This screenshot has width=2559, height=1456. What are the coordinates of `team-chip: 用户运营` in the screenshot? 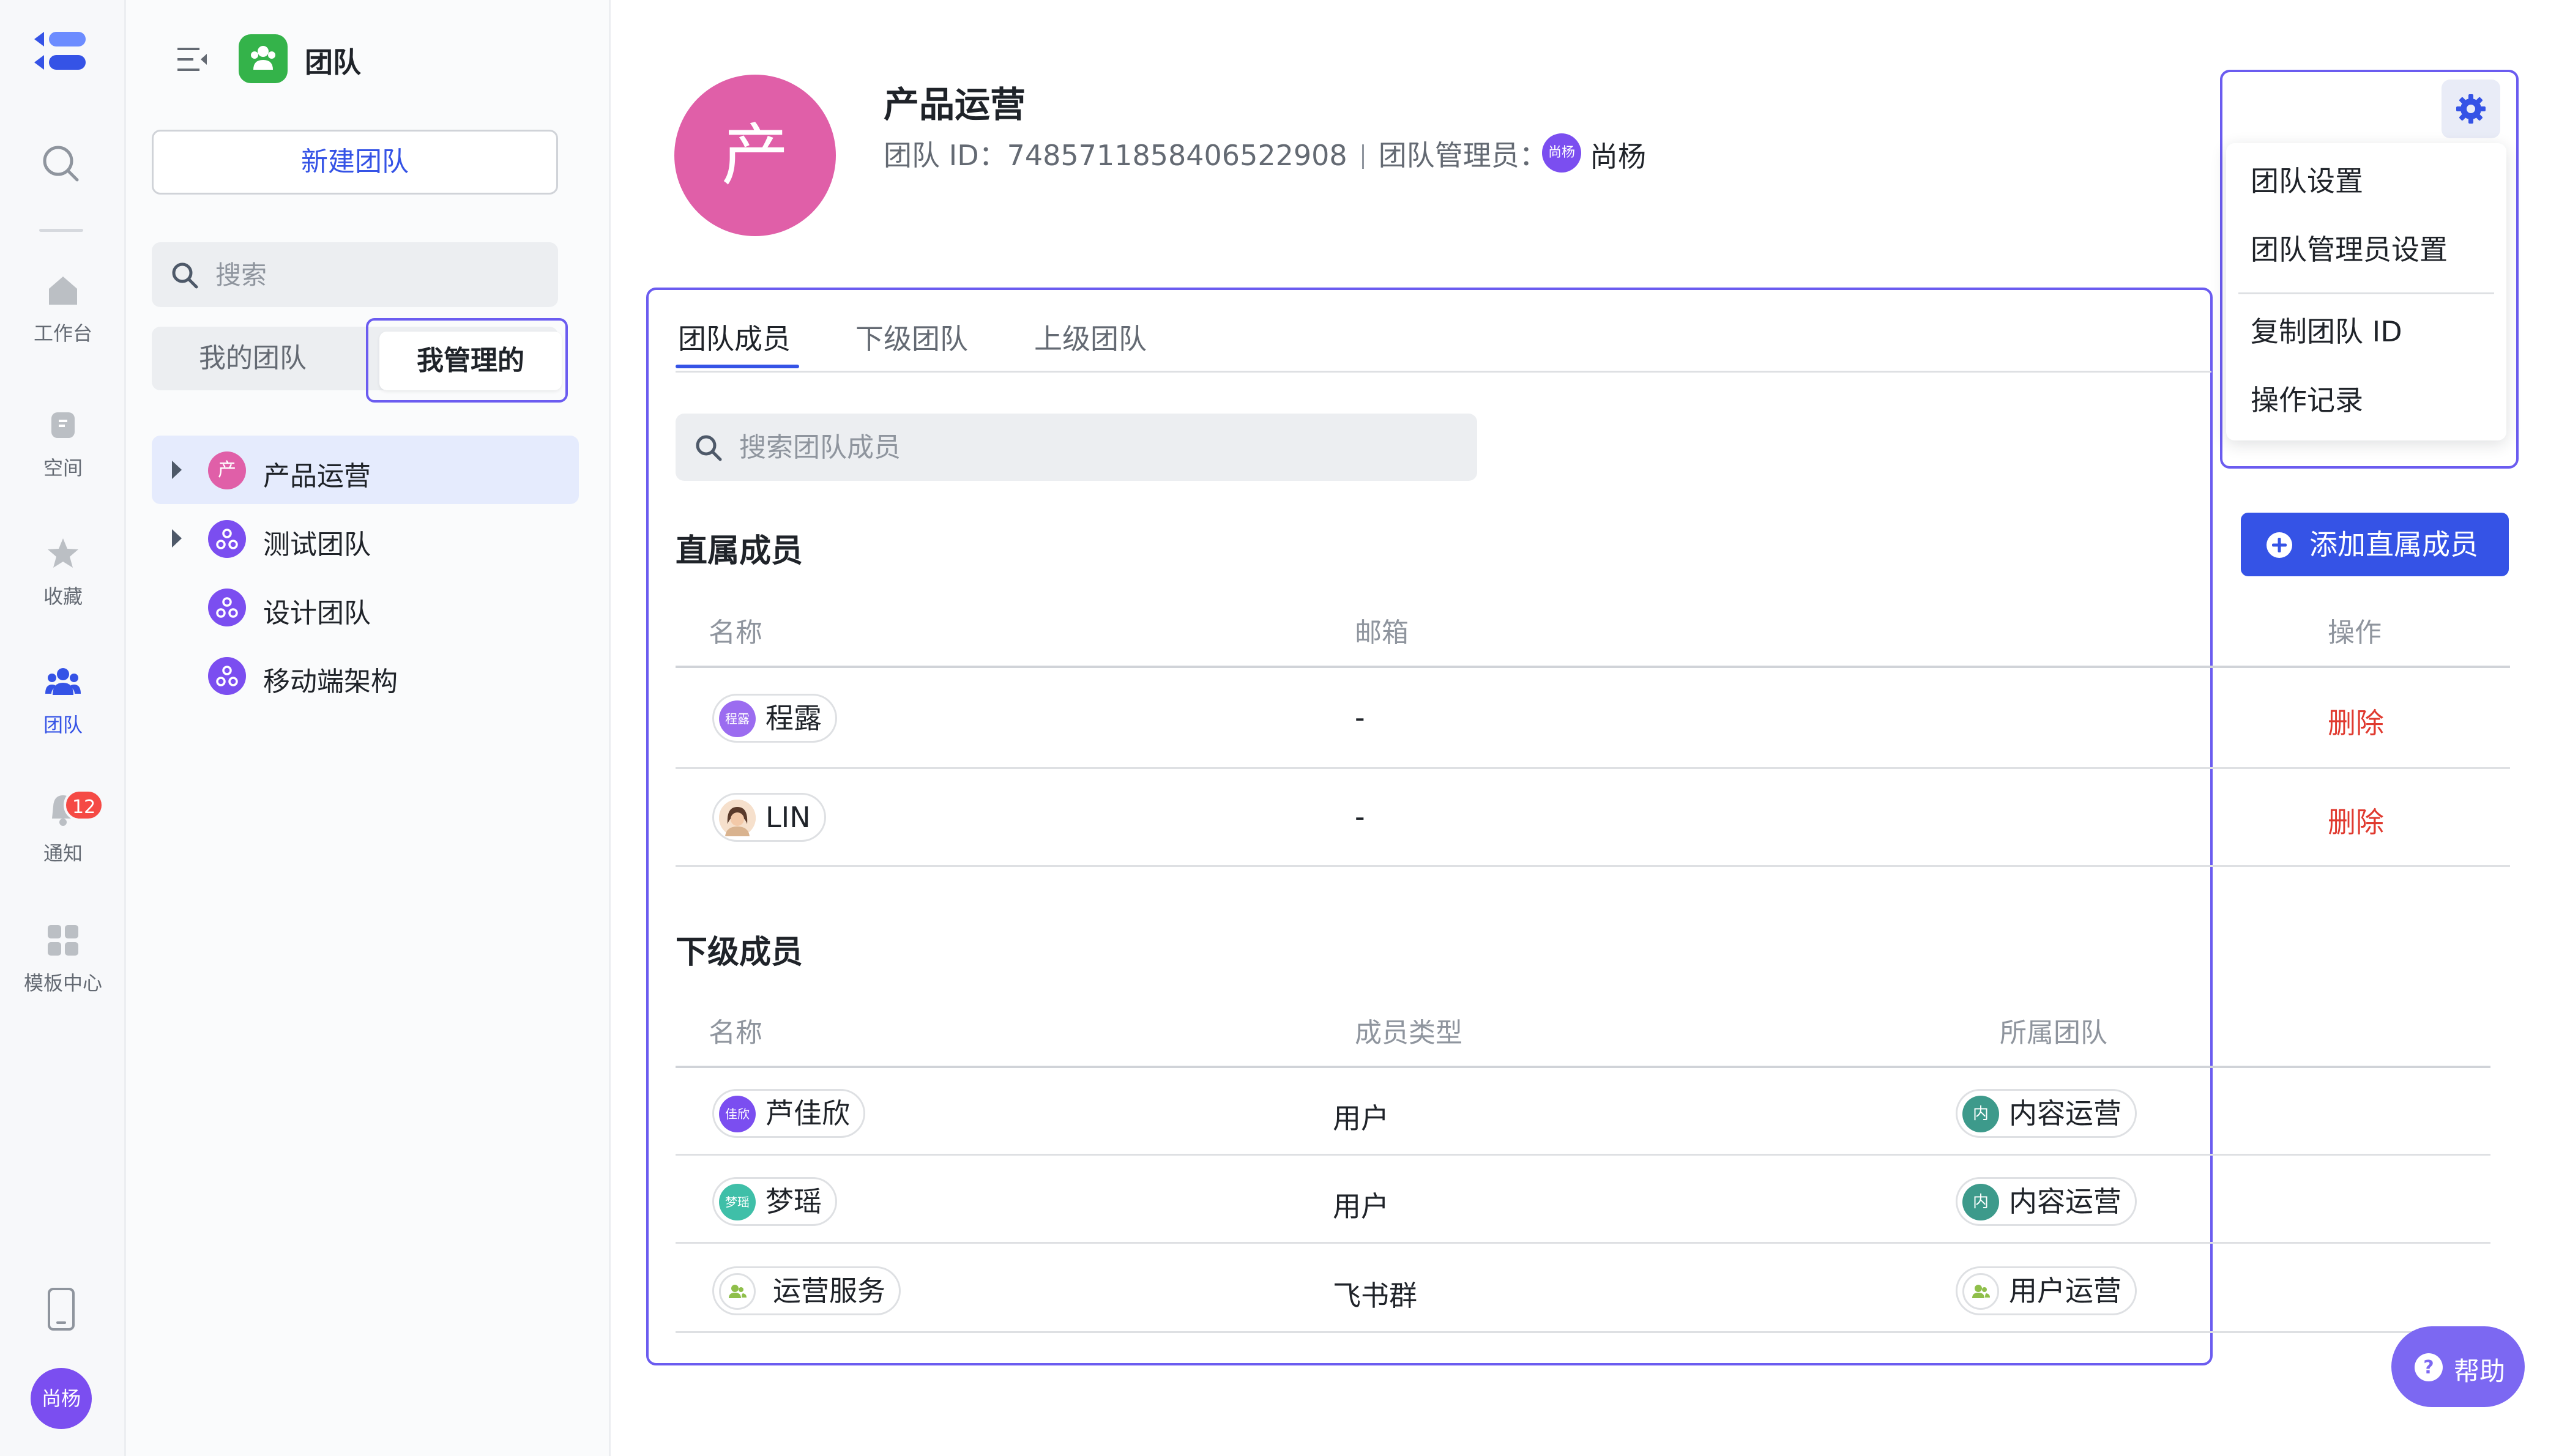 It's located at (2047, 1290).